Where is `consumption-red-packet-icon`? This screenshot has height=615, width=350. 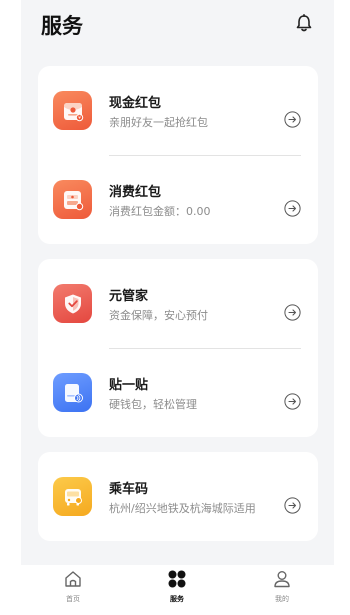
consumption-red-packet-icon is located at coordinates (72, 199).